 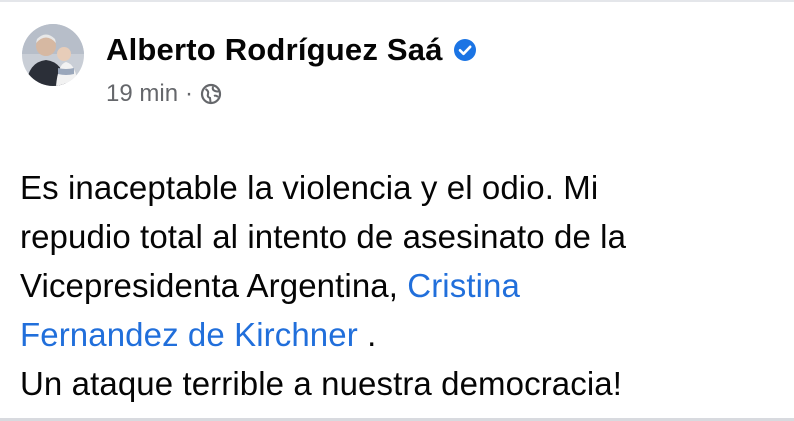 What do you see at coordinates (211, 94) in the screenshot?
I see `globe-icon` at bounding box center [211, 94].